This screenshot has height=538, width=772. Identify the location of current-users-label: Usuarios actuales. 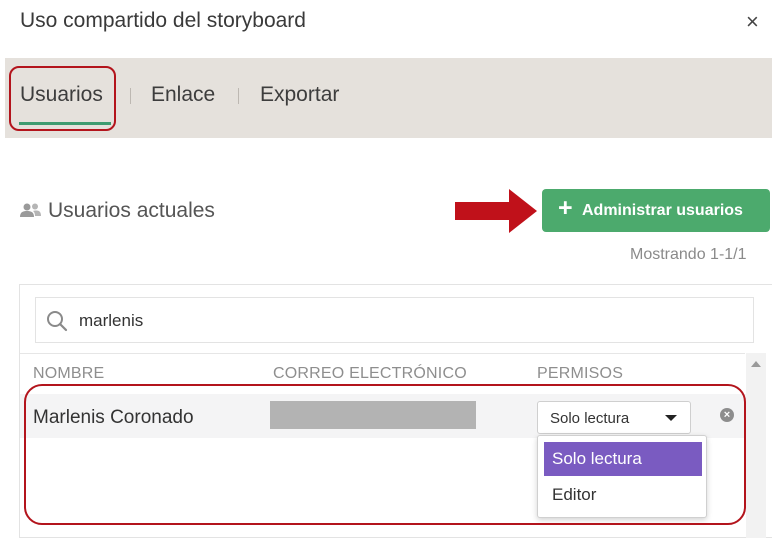
(117, 211).